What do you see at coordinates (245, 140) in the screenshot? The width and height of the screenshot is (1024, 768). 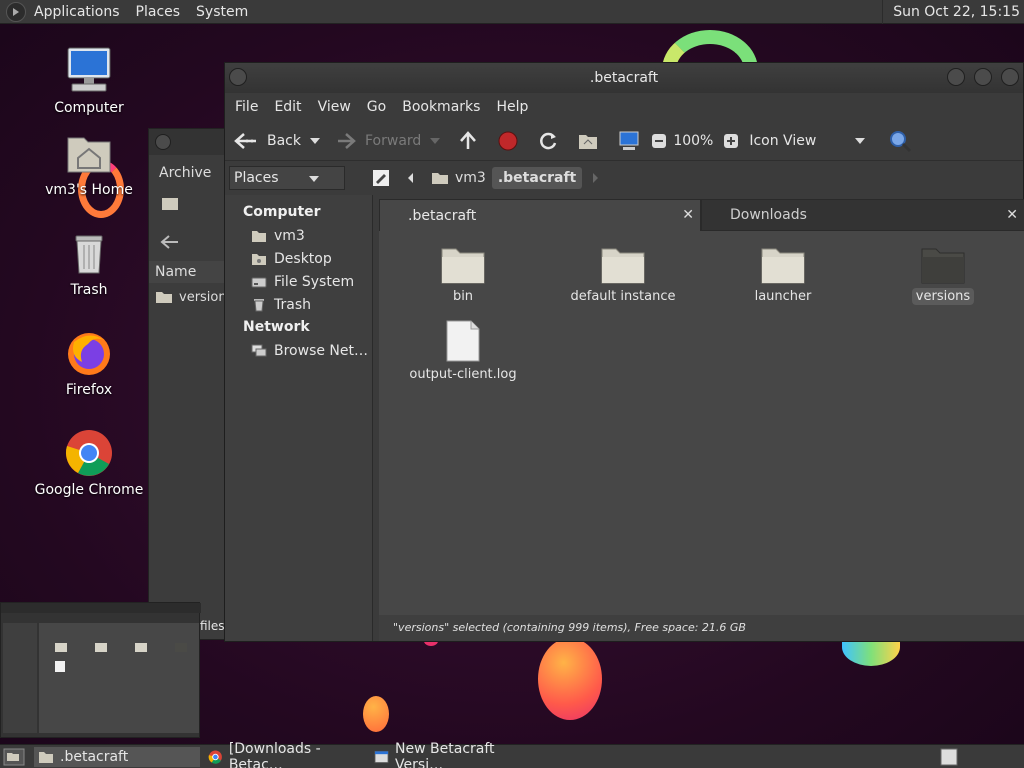 I see `back-arrow-icon` at bounding box center [245, 140].